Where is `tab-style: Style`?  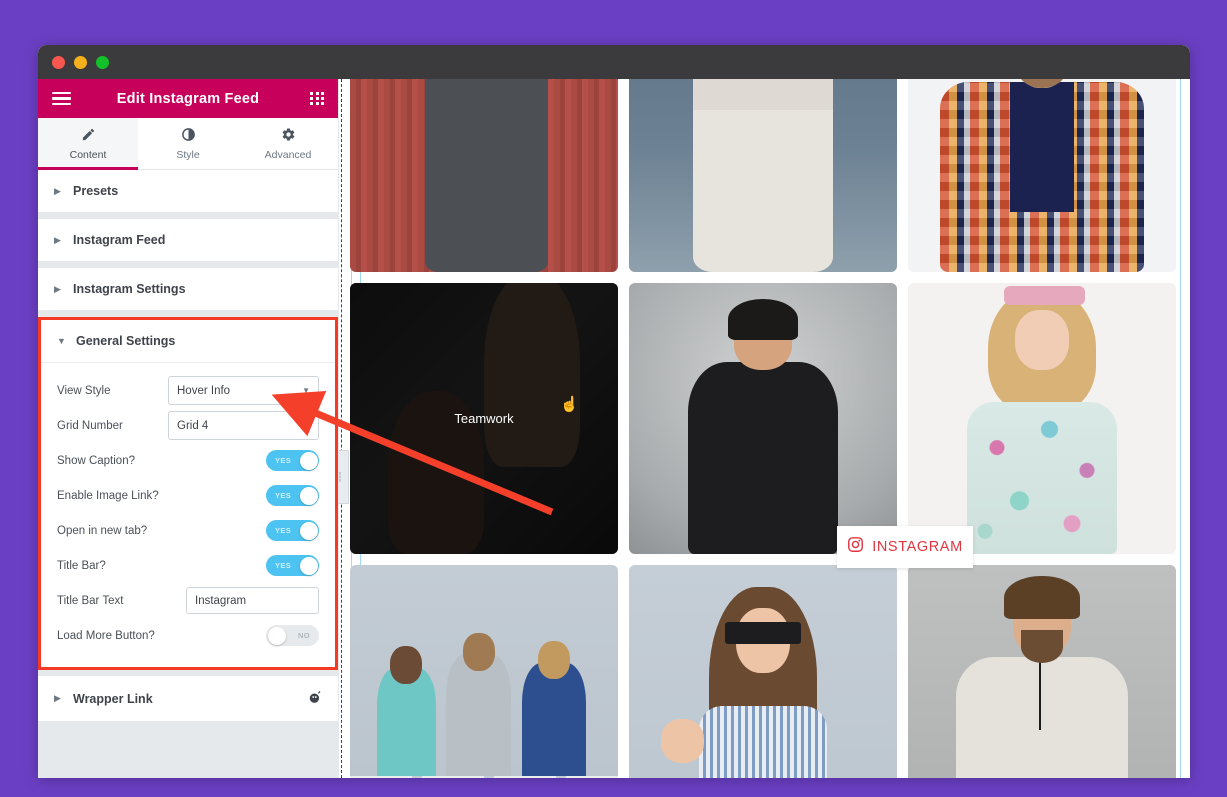 tab-style: Style is located at coordinates (188, 143).